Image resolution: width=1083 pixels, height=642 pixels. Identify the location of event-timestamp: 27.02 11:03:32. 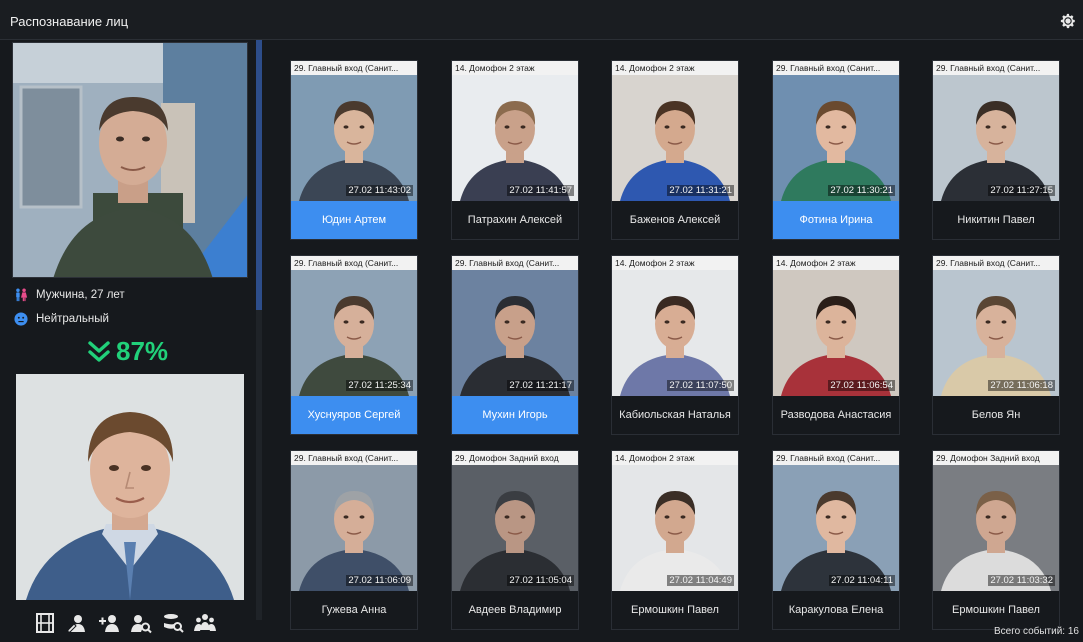
(1021, 580).